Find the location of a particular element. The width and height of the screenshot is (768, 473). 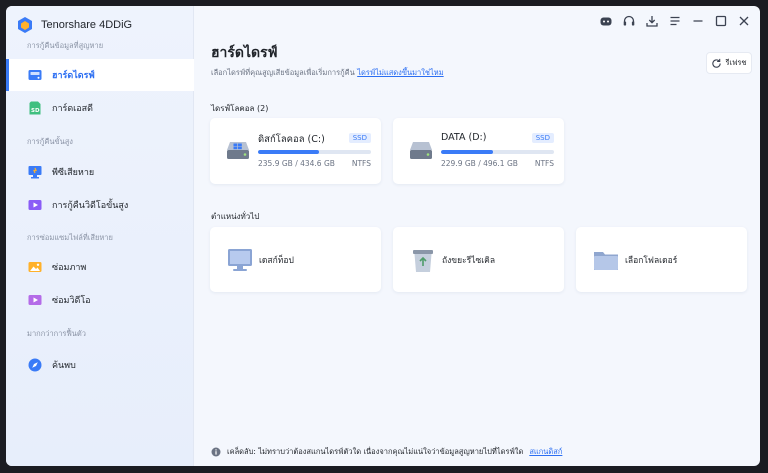

sidebar-item-label: ค้นพบ is located at coordinates (64, 366).